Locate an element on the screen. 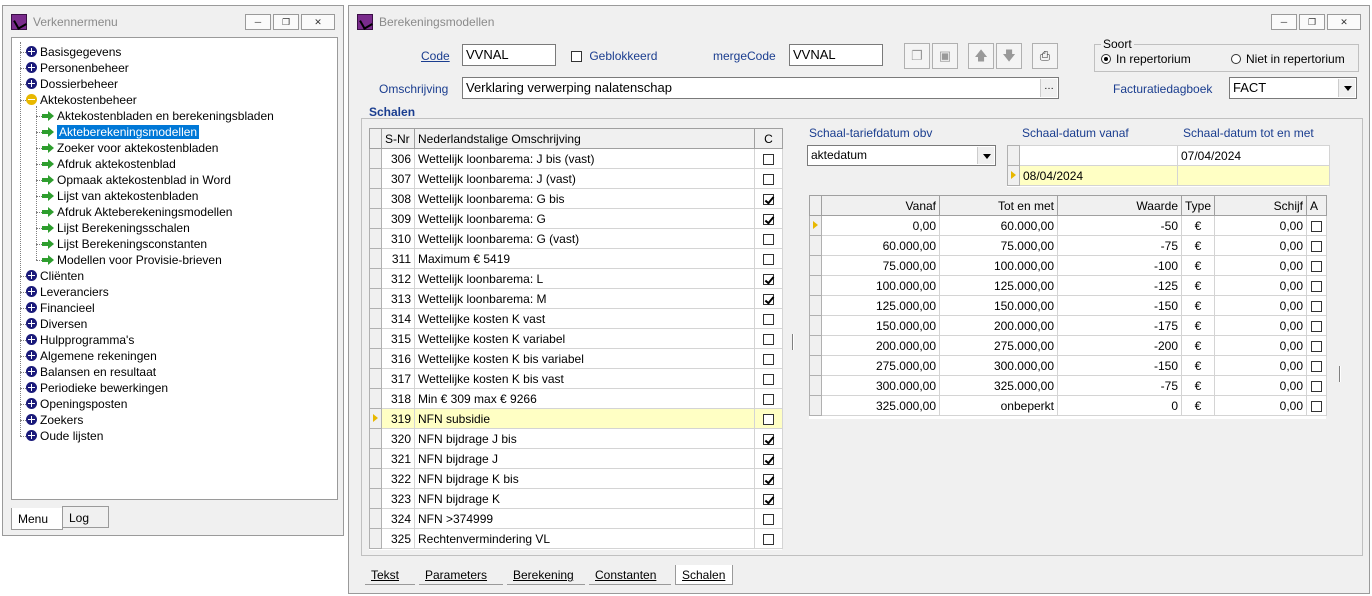  totenmet-cell: 125.000,00 is located at coordinates (998, 285).